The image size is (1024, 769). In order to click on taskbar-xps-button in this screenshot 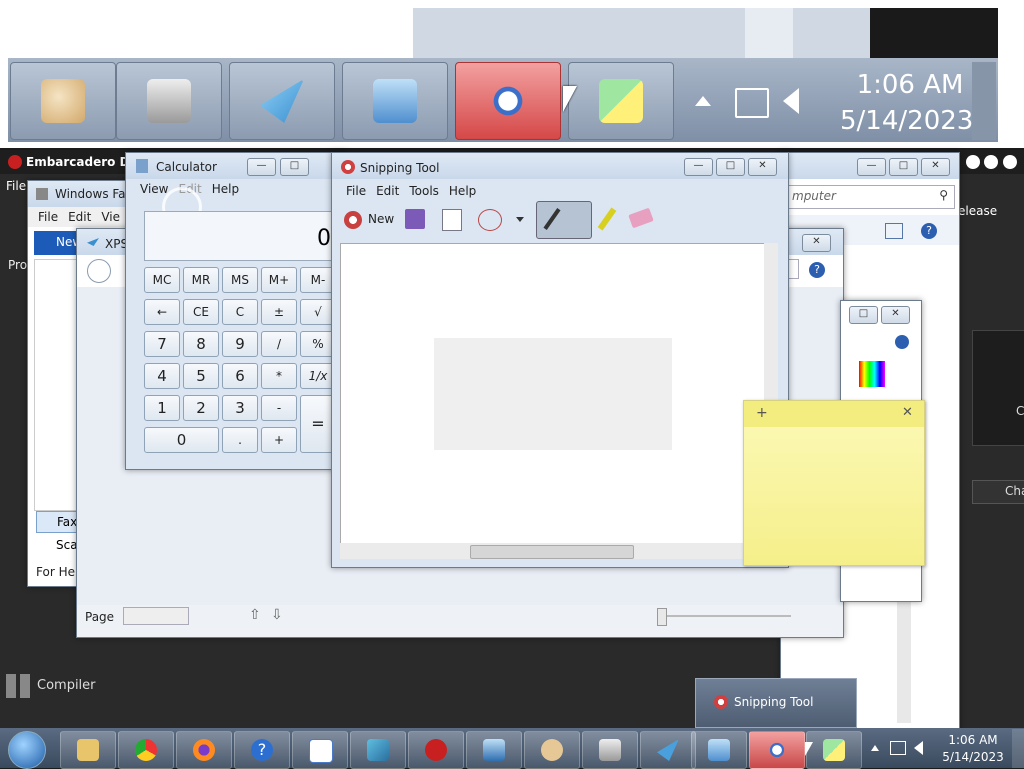, I will do `click(668, 750)`.